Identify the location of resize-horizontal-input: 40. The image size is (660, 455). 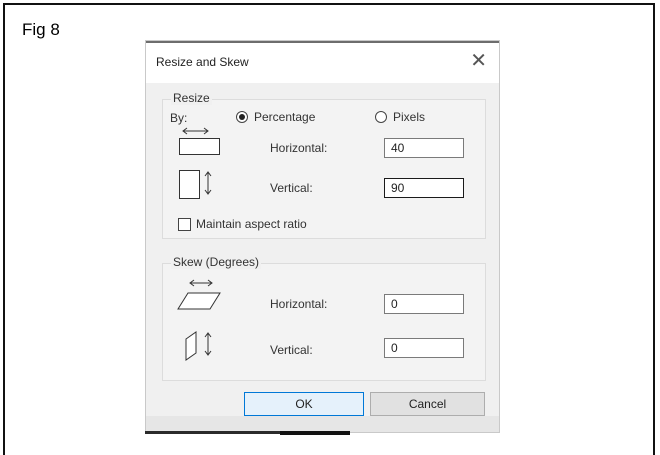
(424, 148).